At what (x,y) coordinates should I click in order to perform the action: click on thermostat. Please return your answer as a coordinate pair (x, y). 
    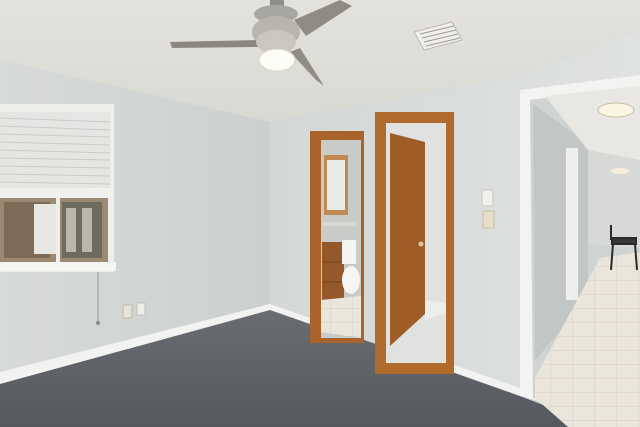
    Looking at the image, I should click on (487, 198).